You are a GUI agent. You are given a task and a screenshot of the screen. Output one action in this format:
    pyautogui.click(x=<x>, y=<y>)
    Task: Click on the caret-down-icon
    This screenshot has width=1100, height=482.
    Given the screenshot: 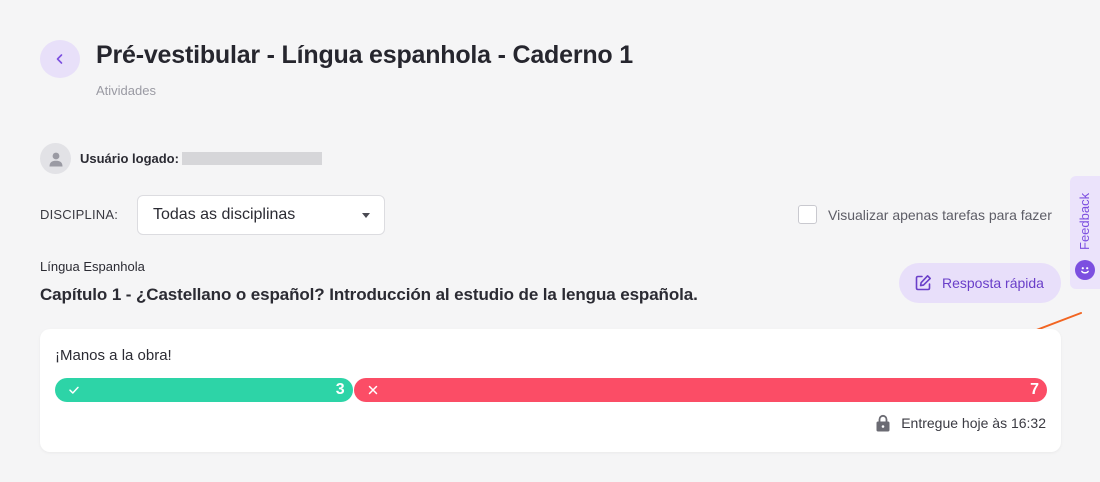 What is the action you would take?
    pyautogui.click(x=366, y=215)
    